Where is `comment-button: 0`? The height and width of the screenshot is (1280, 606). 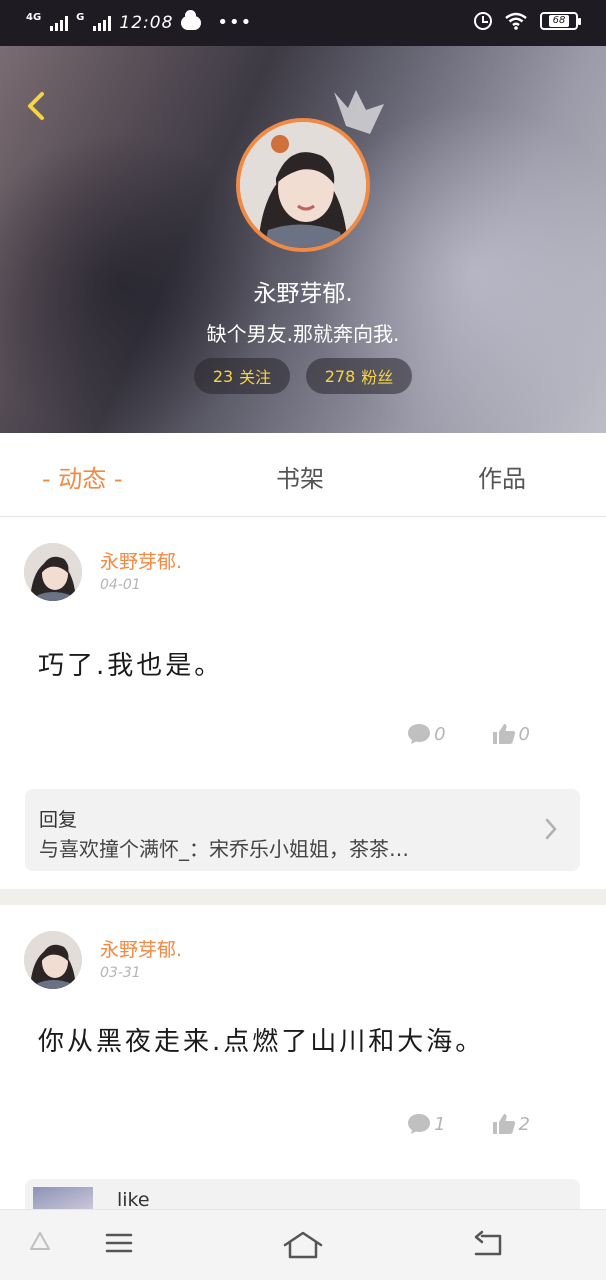 comment-button: 0 is located at coordinates (426, 734).